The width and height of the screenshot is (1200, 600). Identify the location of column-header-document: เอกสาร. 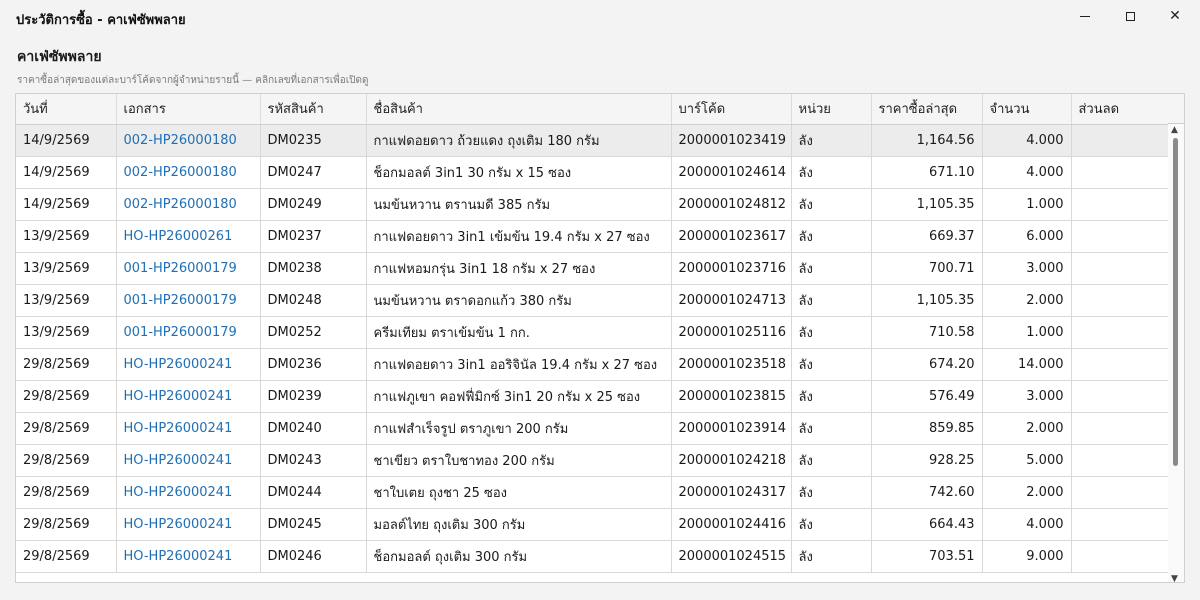
(188, 109).